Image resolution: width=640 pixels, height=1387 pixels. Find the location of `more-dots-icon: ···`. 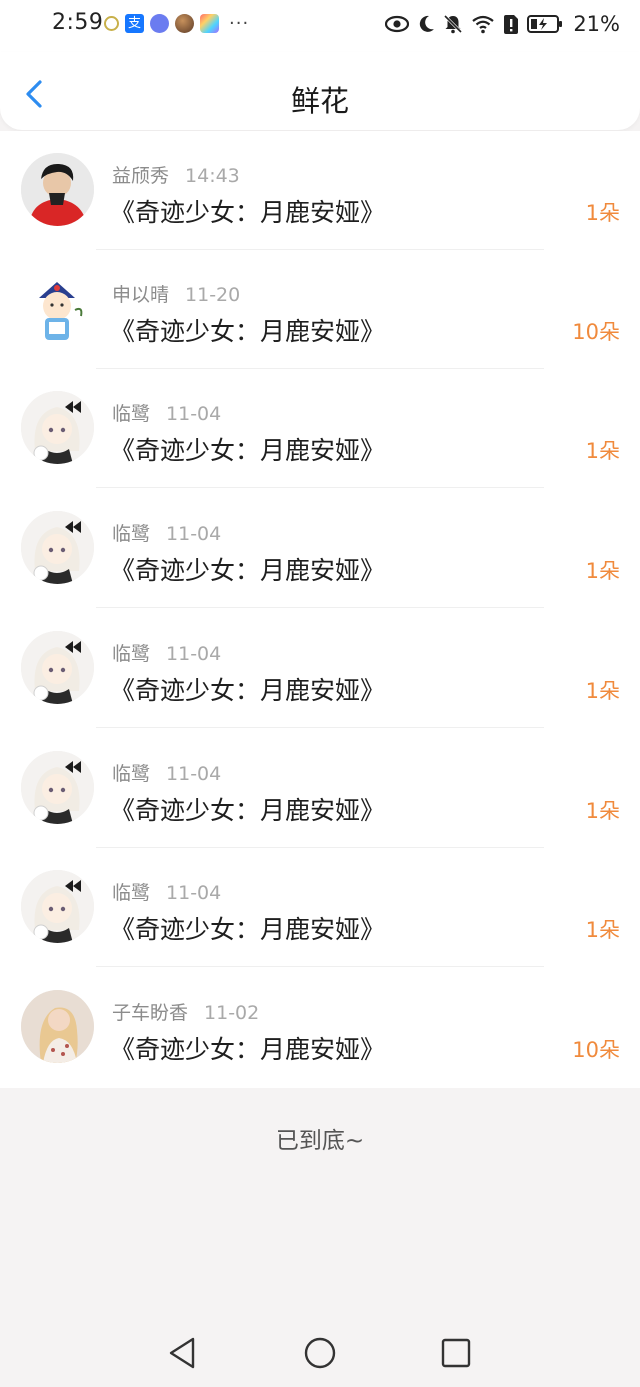

more-dots-icon: ··· is located at coordinates (239, 23).